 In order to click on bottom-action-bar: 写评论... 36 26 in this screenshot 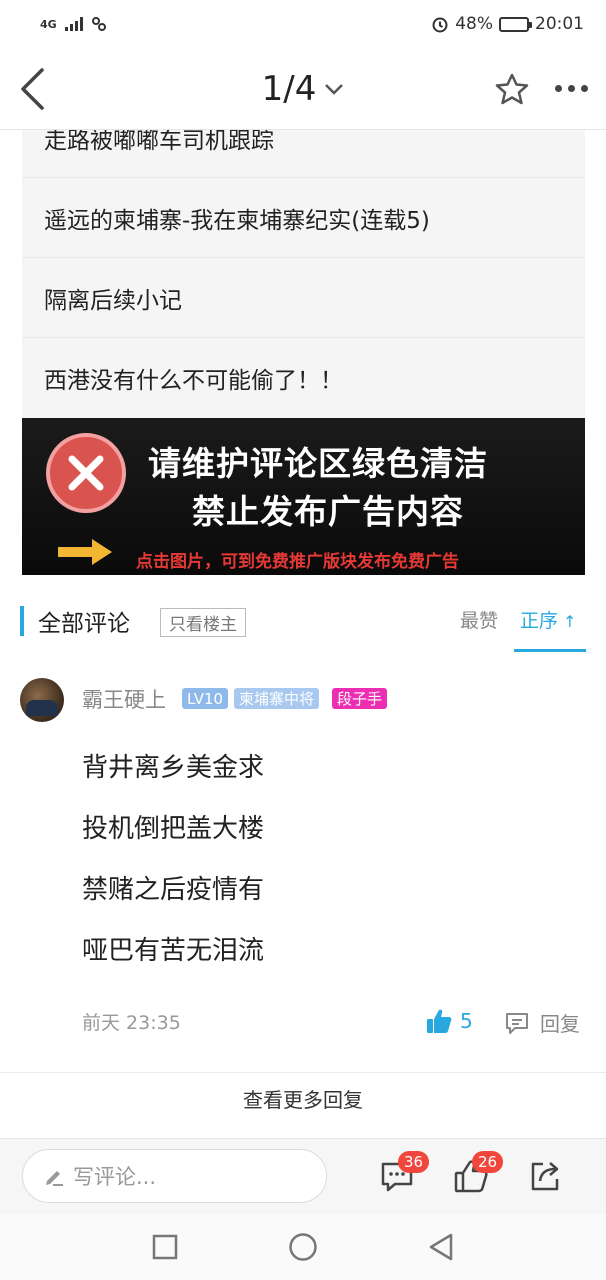, I will do `click(303, 1176)`.